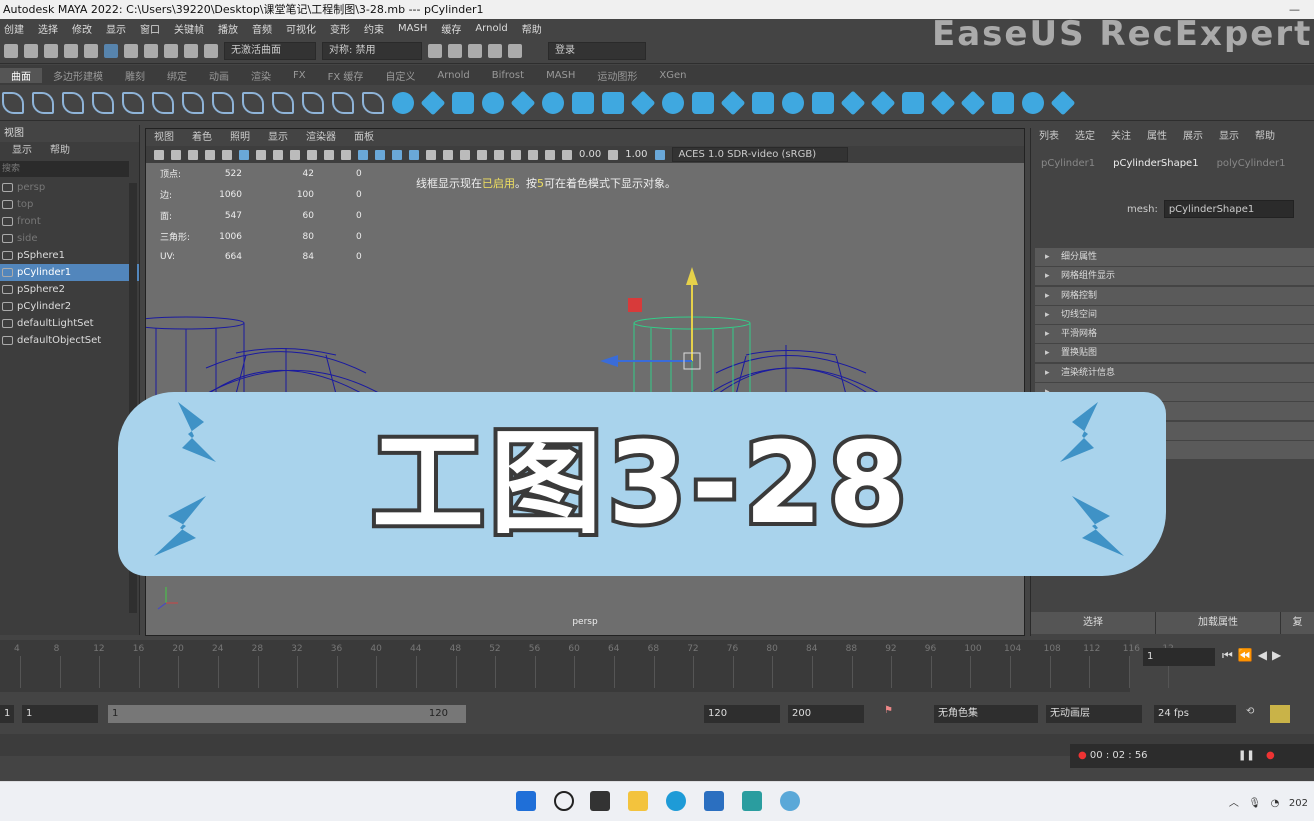 This screenshot has height=821, width=1314. Describe the element at coordinates (1174, 257) in the screenshot. I see `attr-section: 细分属性` at that location.